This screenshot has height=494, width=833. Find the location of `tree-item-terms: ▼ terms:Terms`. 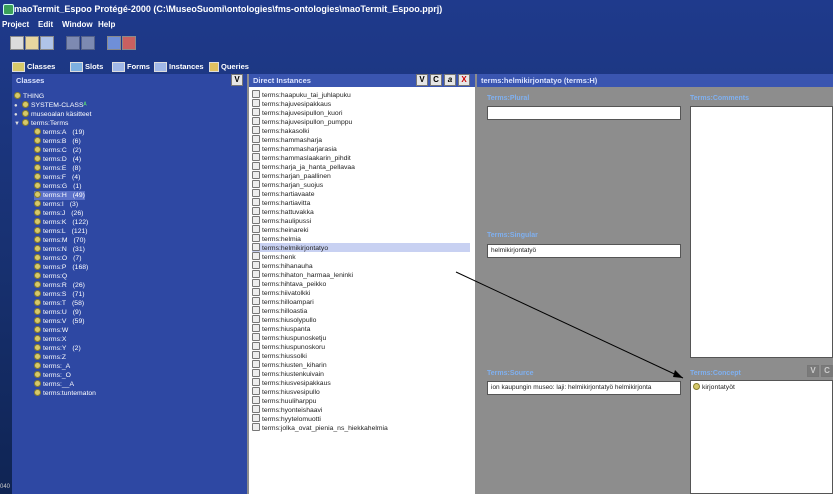

tree-item-terms: ▼ terms:Terms is located at coordinates (41, 123).